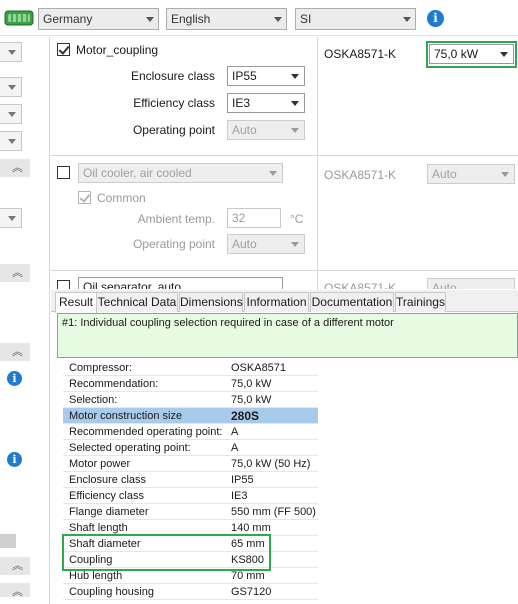 The image size is (518, 604). Describe the element at coordinates (8, 541) in the screenshot. I see `slider-handle` at that location.